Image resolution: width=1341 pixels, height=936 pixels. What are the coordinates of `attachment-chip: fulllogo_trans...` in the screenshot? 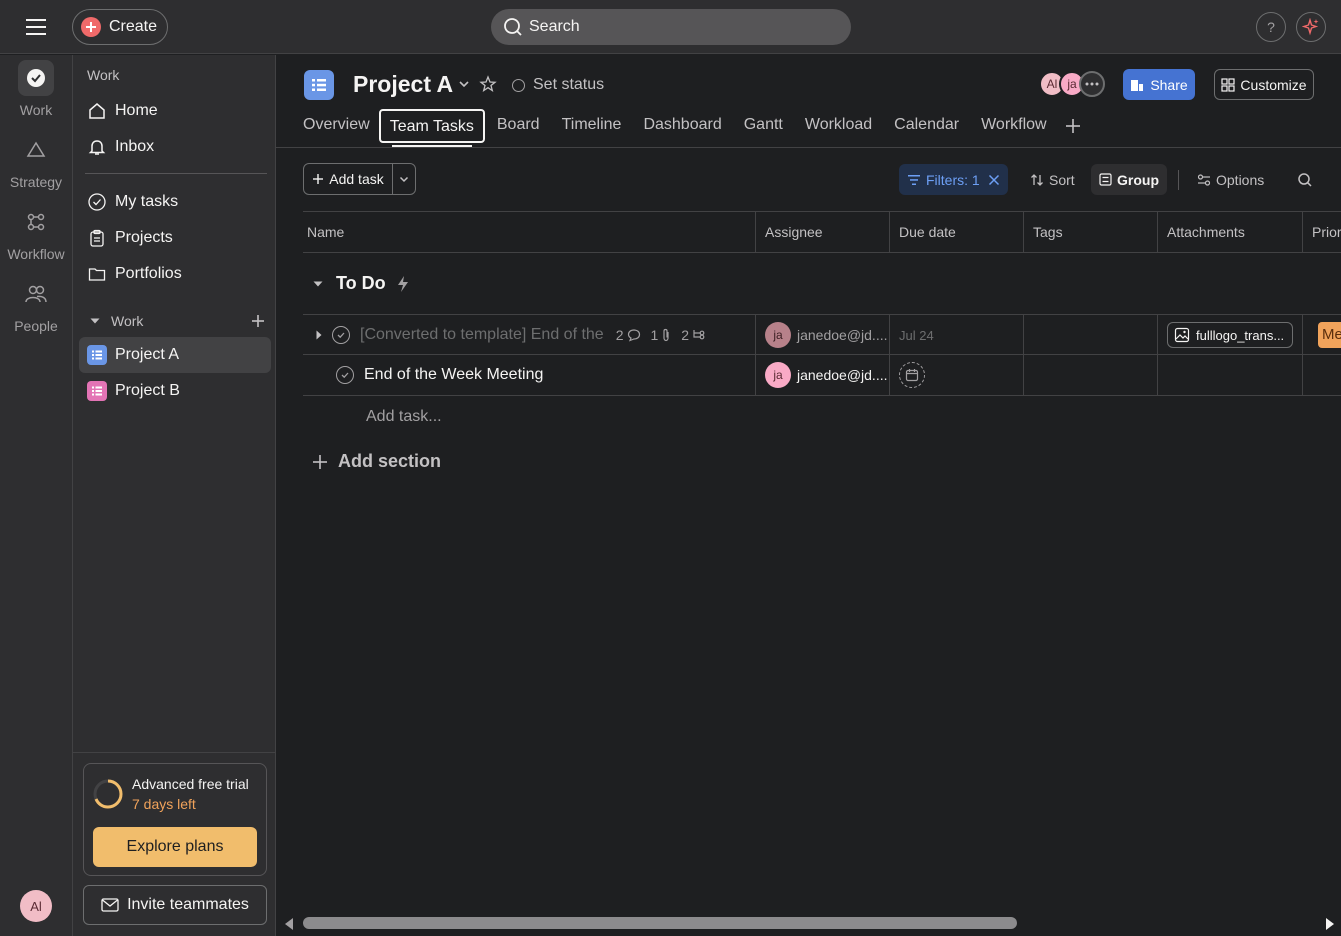 It's located at (1230, 335).